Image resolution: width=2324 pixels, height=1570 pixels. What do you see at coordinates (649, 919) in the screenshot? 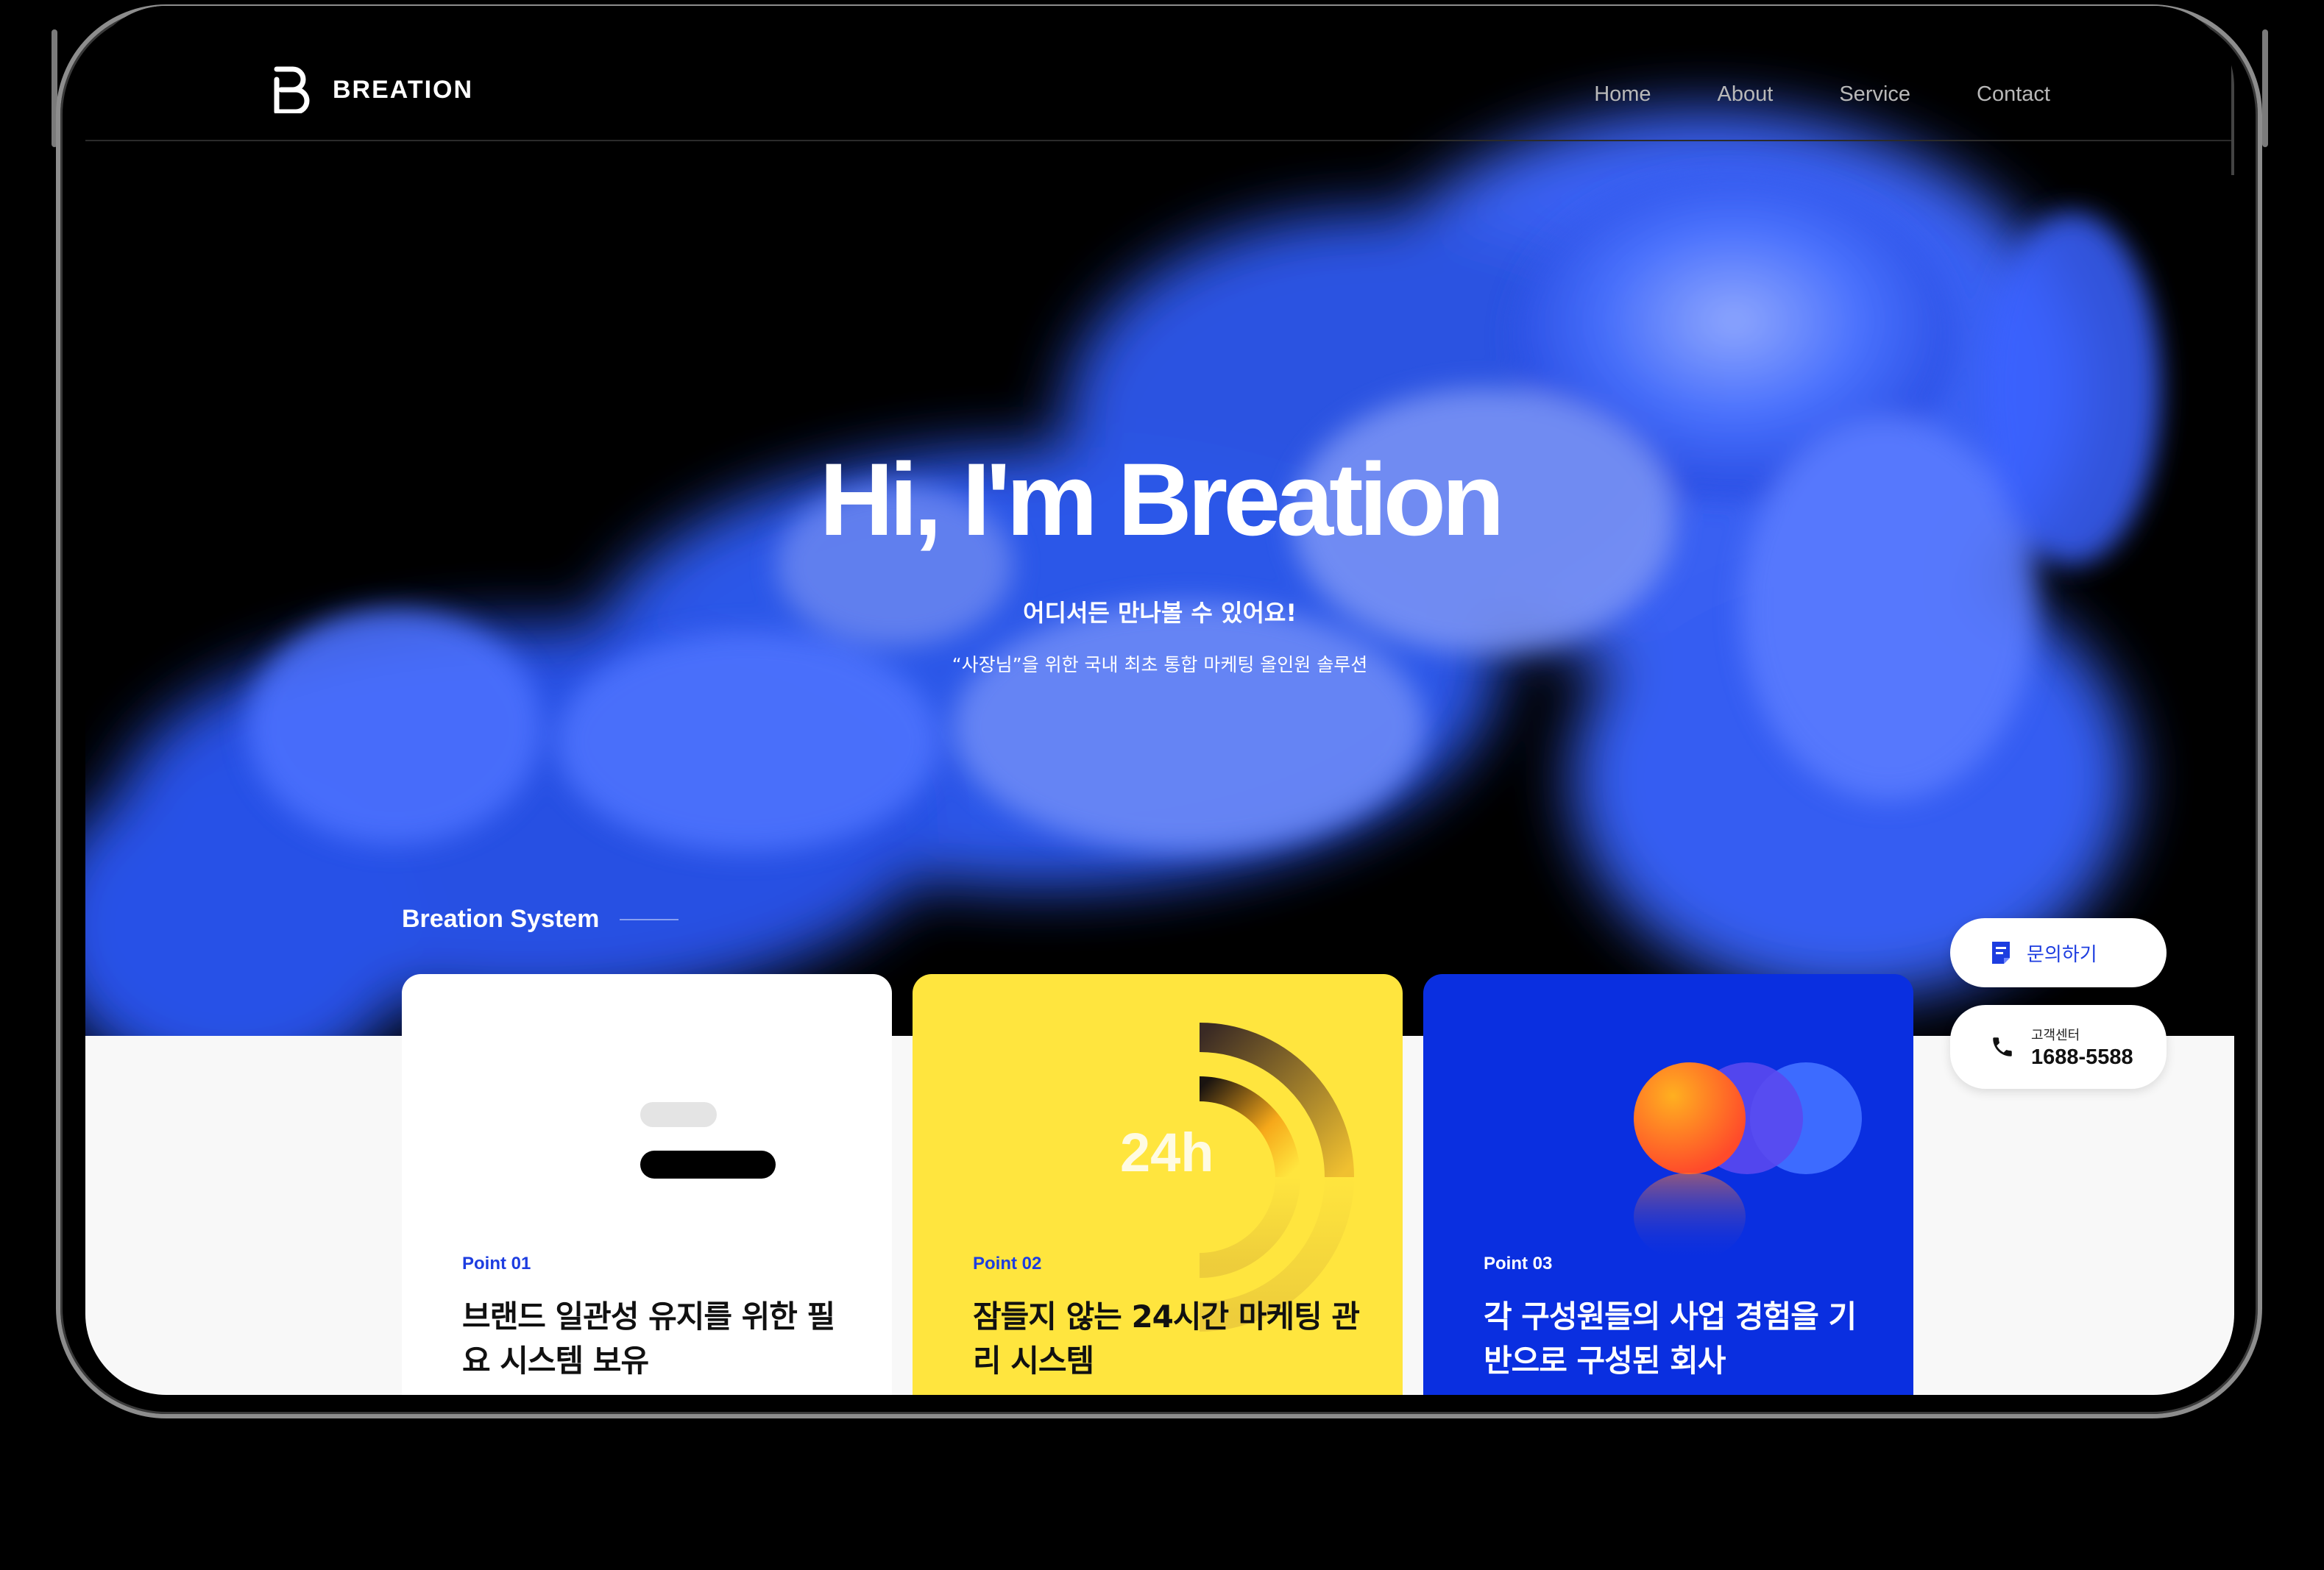
I see `title-divider` at bounding box center [649, 919].